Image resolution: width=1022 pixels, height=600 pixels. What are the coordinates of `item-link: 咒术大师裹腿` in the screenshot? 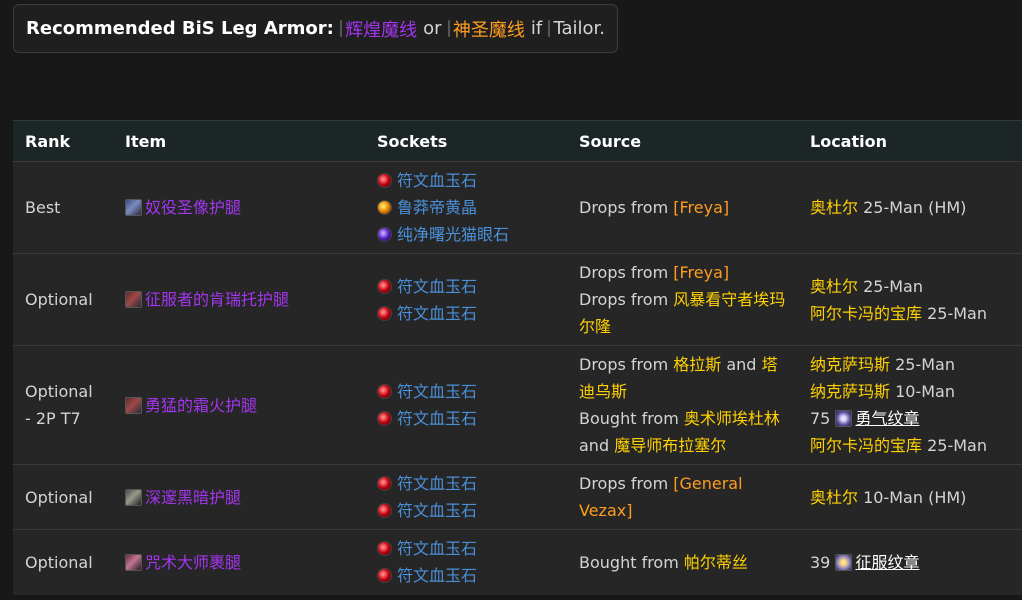 It's located at (193, 562).